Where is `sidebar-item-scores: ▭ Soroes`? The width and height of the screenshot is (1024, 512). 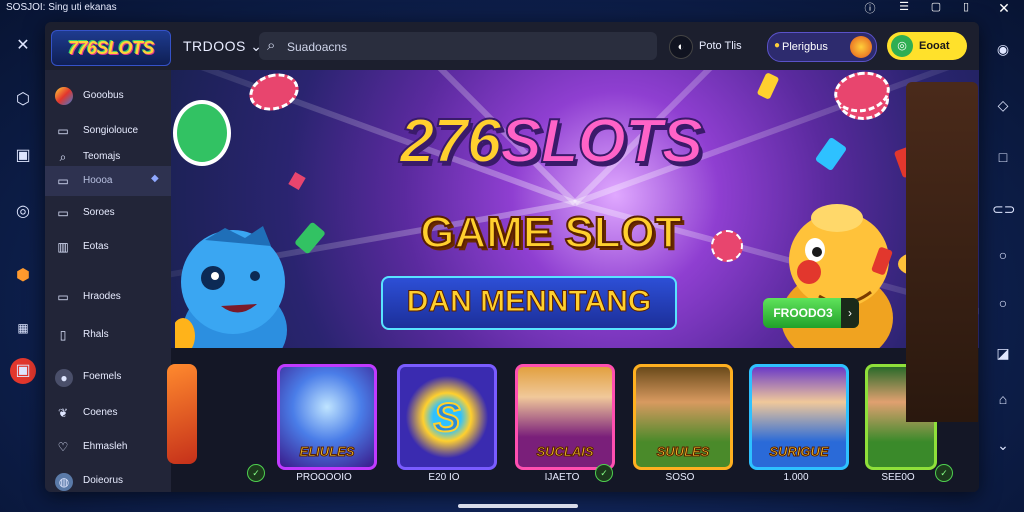 sidebar-item-scores: ▭ Soroes is located at coordinates (108, 213).